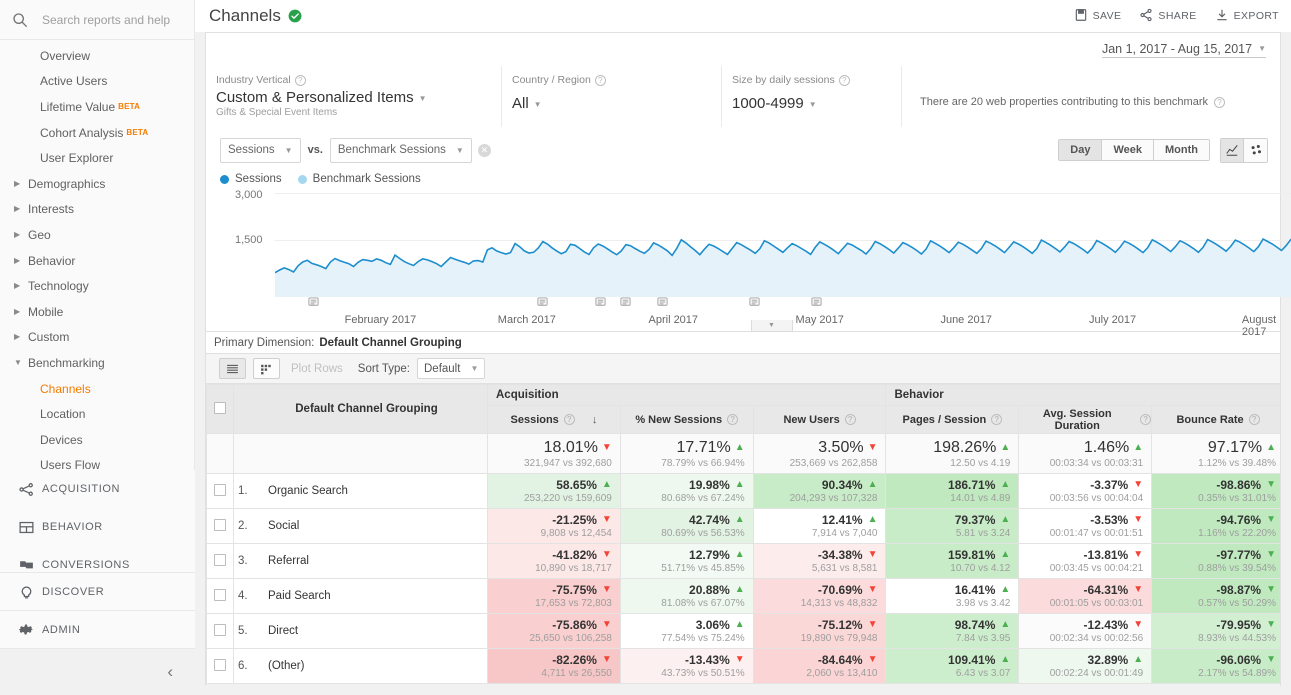  I want to click on column-header-pages-session: Pages / Session?, so click(952, 419).